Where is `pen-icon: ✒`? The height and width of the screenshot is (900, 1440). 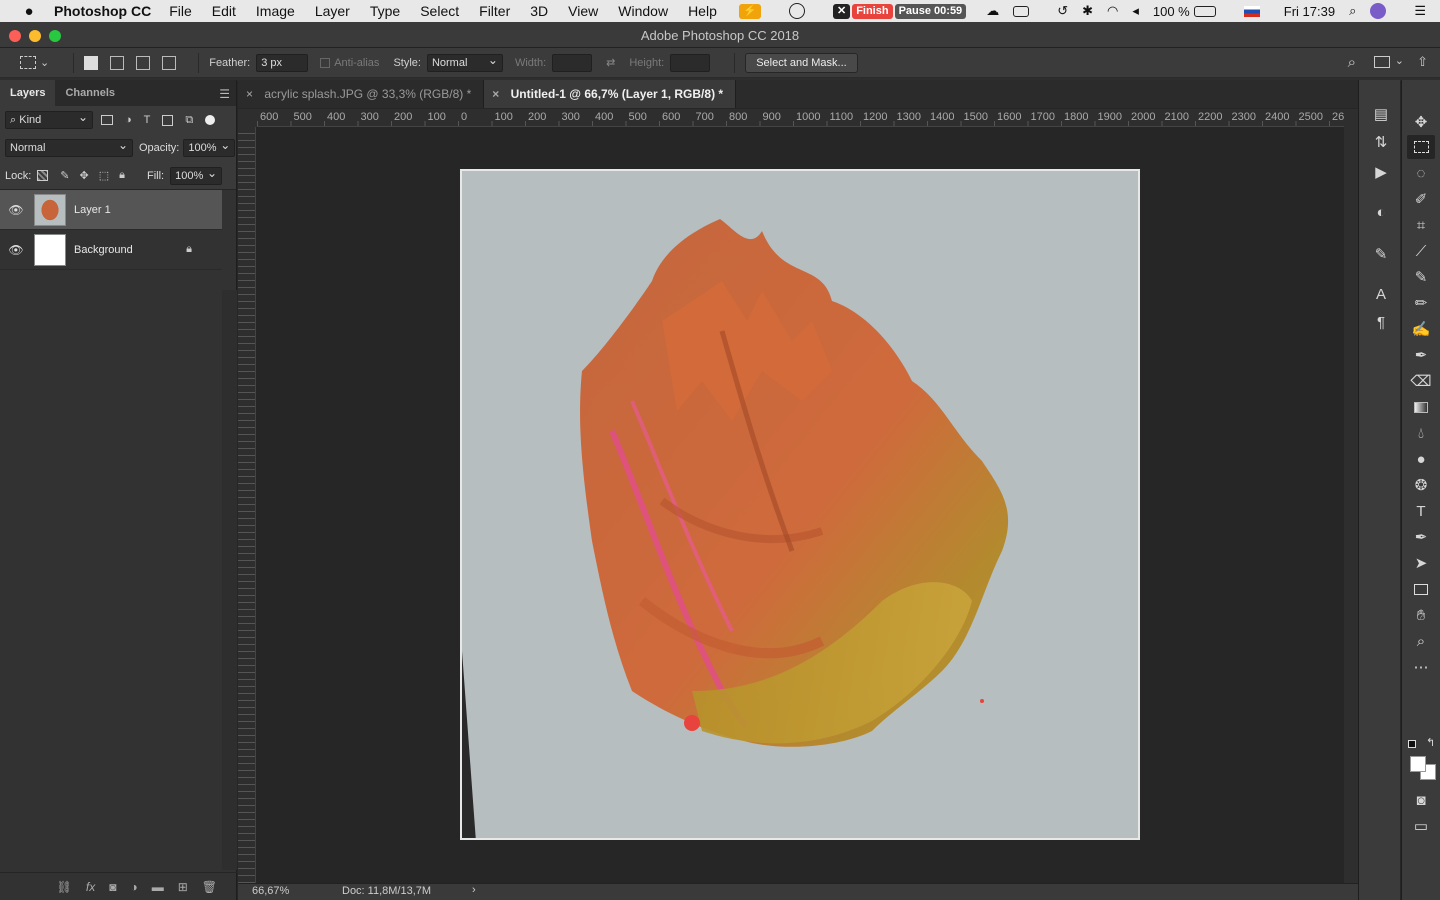
pen-icon: ✒ is located at coordinates (1421, 537).